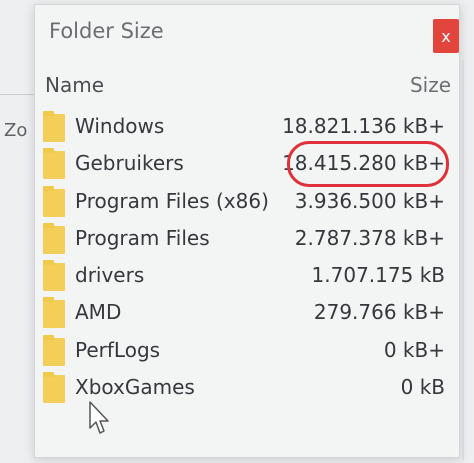 This screenshot has height=463, width=474. I want to click on folder-name: Program Files (x86), so click(172, 200).